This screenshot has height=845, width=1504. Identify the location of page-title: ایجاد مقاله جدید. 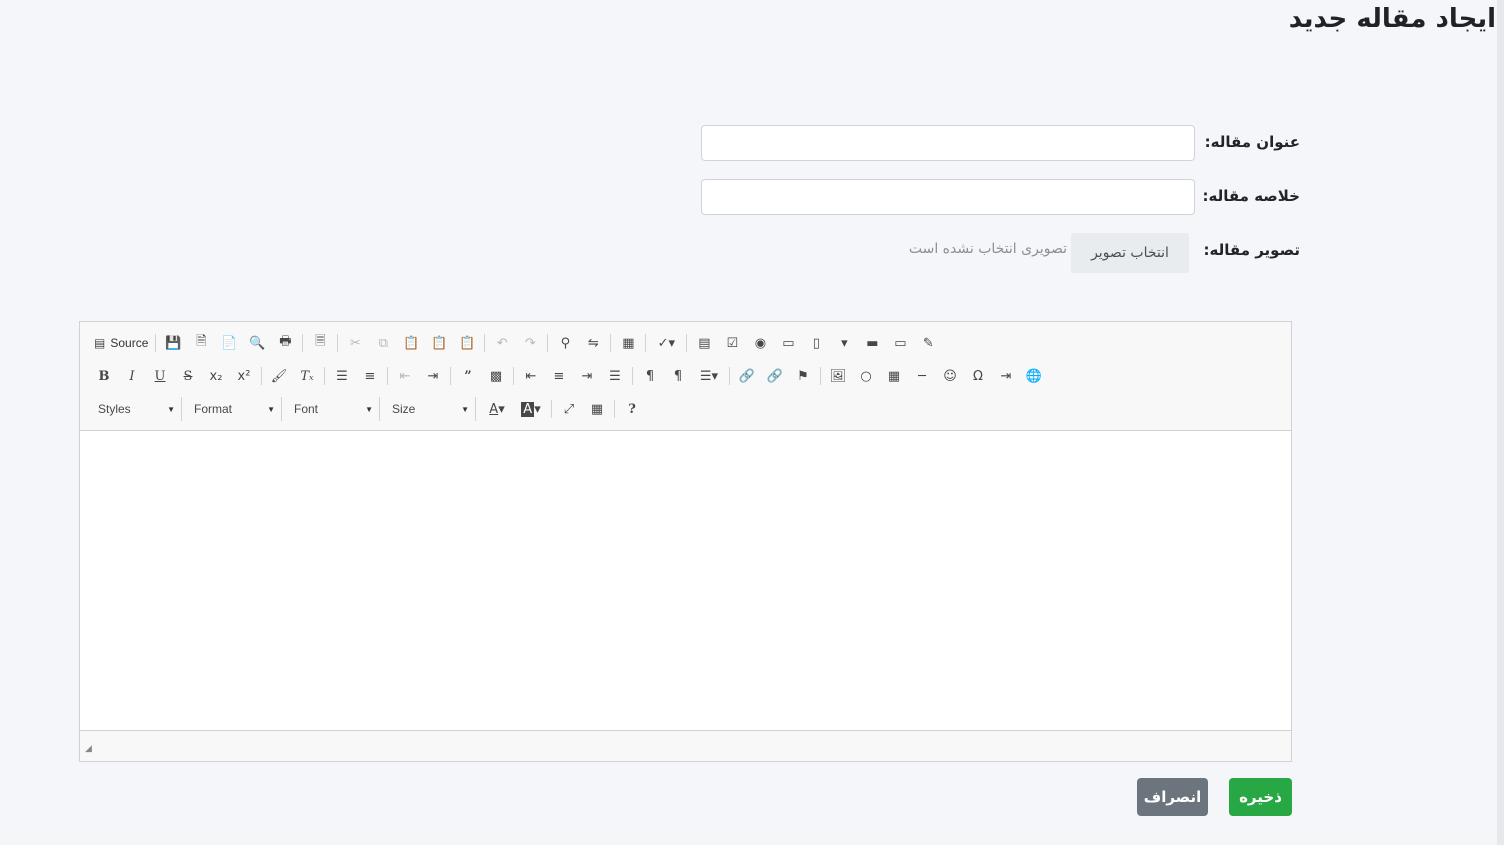
(1392, 19).